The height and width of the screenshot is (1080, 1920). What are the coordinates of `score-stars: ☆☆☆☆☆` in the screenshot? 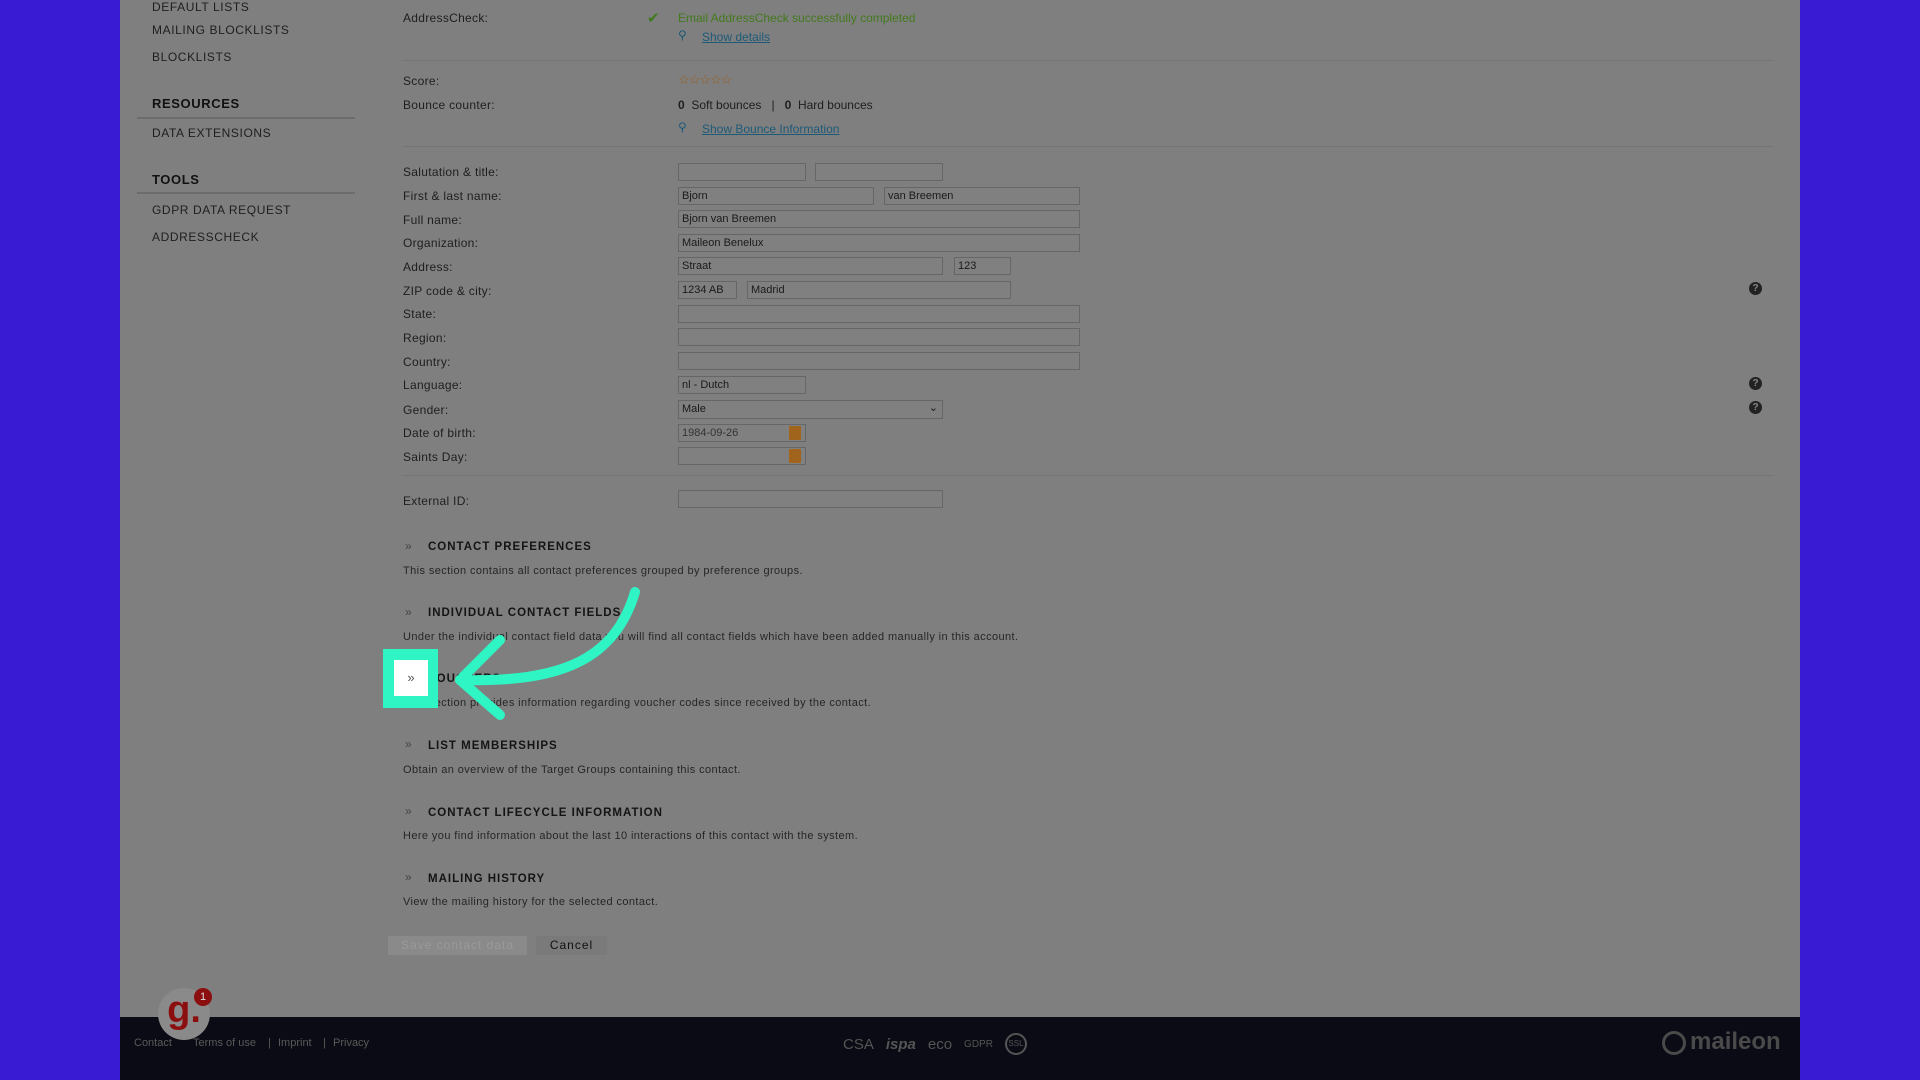 It's located at (705, 79).